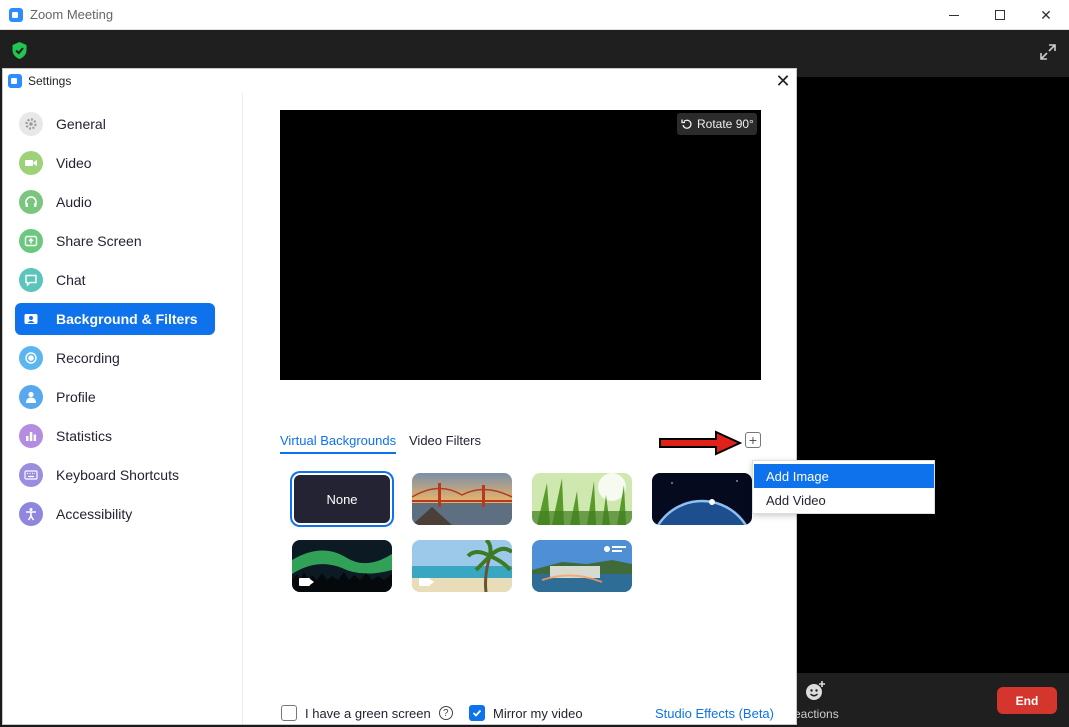 The width and height of the screenshot is (1069, 727). I want to click on tab-virtual-backgrounds: Virtual Backgrounds, so click(338, 440).